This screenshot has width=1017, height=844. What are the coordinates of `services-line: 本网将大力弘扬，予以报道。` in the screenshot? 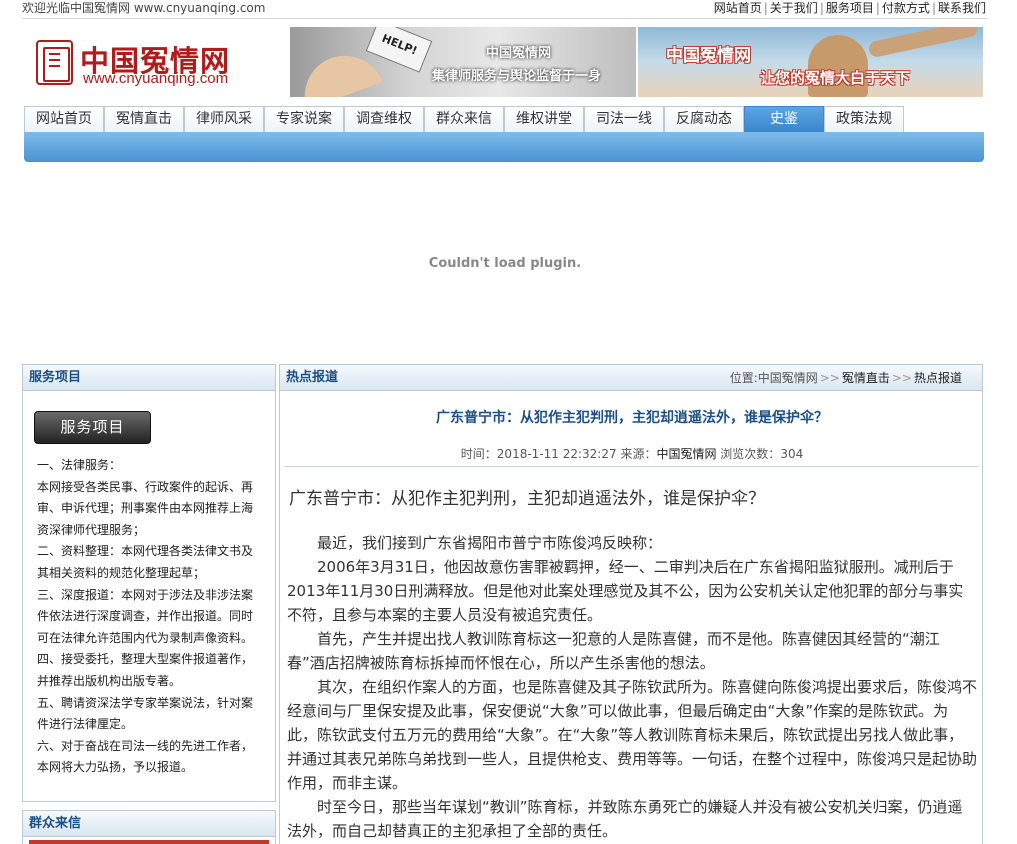 It's located at (115, 767).